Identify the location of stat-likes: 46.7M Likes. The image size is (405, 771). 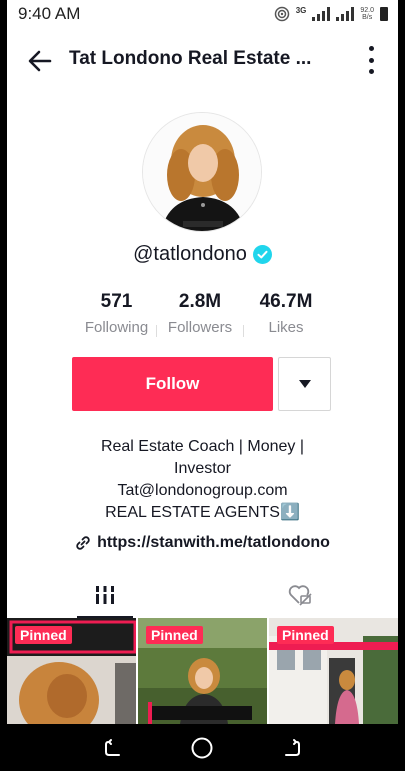
(286, 314).